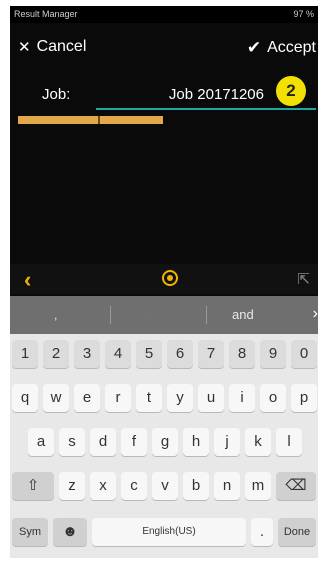  What do you see at coordinates (304, 398) in the screenshot?
I see `key-p: p` at bounding box center [304, 398].